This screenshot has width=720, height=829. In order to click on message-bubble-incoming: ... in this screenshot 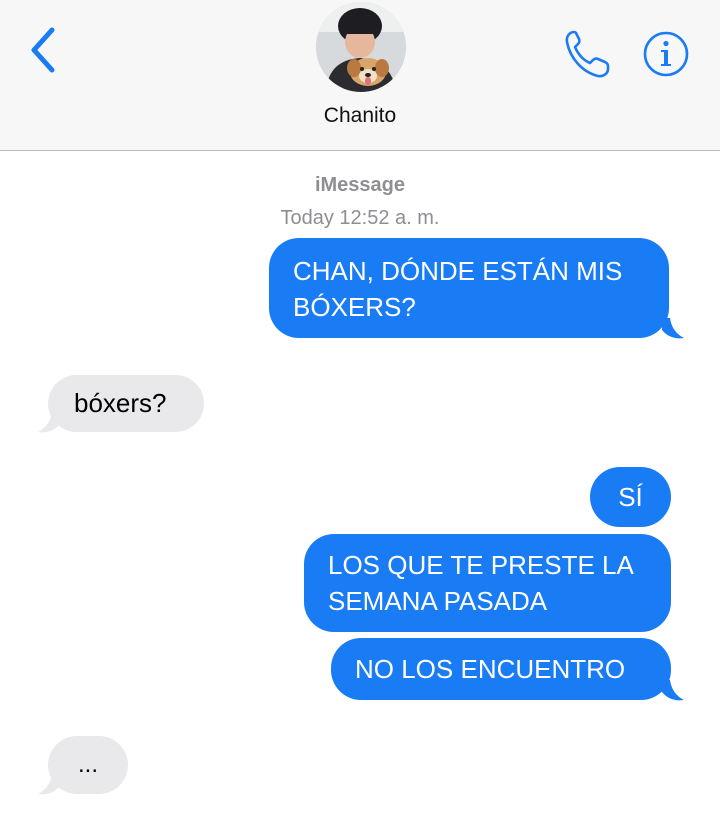, I will do `click(88, 765)`.